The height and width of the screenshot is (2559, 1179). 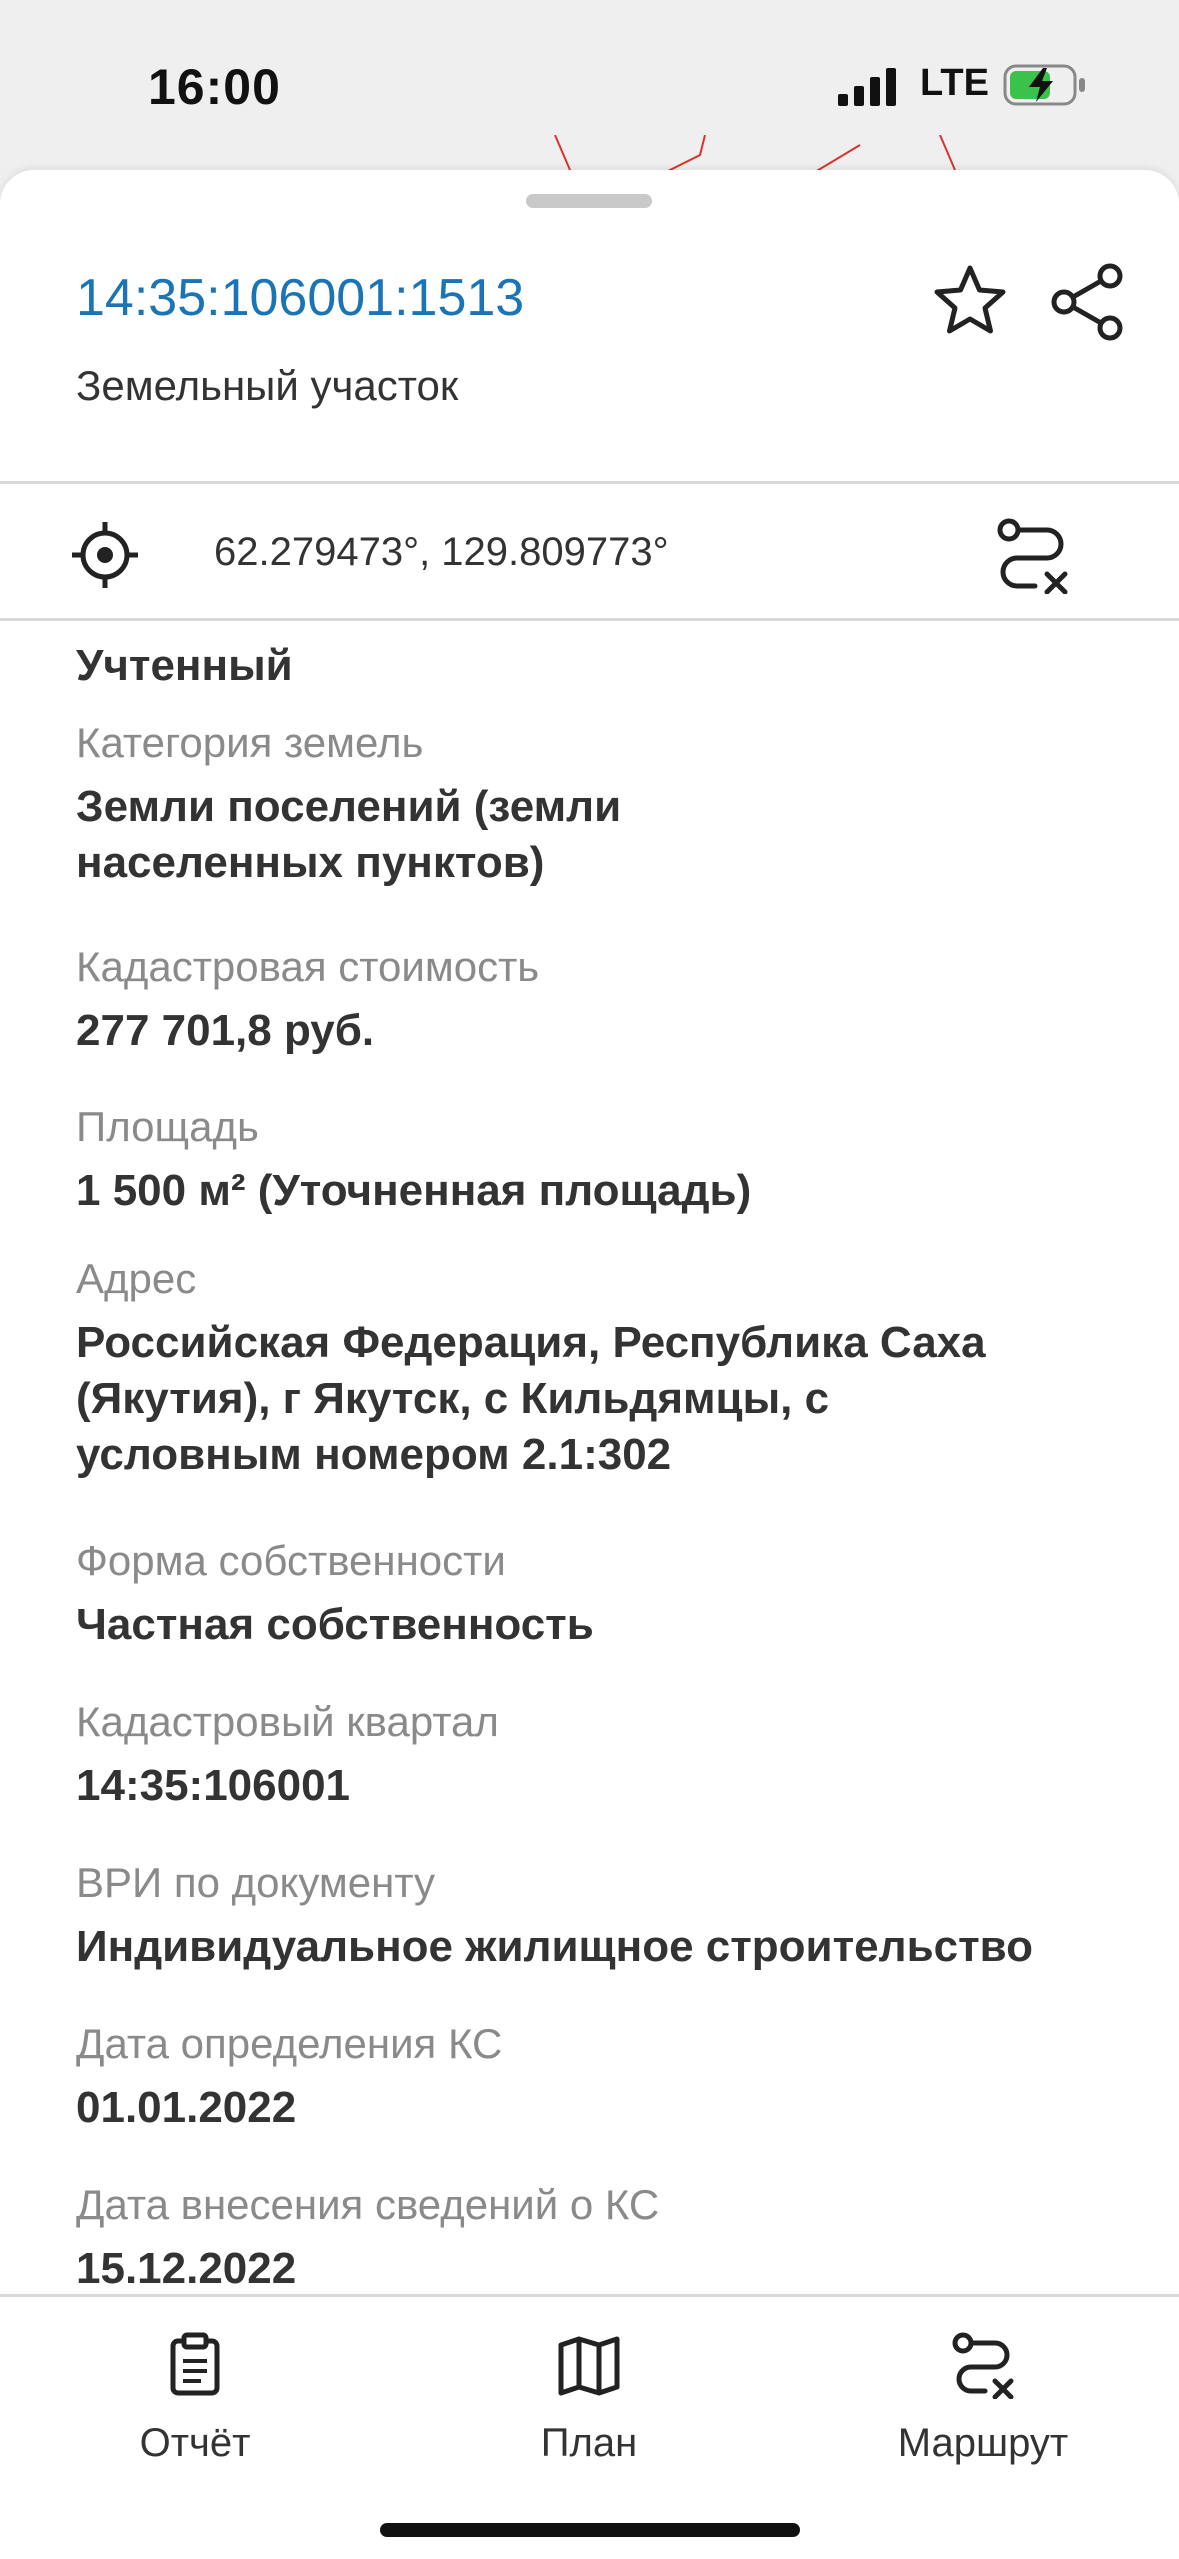 I want to click on field-cadastral-value: Кадастровая стоимость 277 701,8 руб., so click(x=596, y=999).